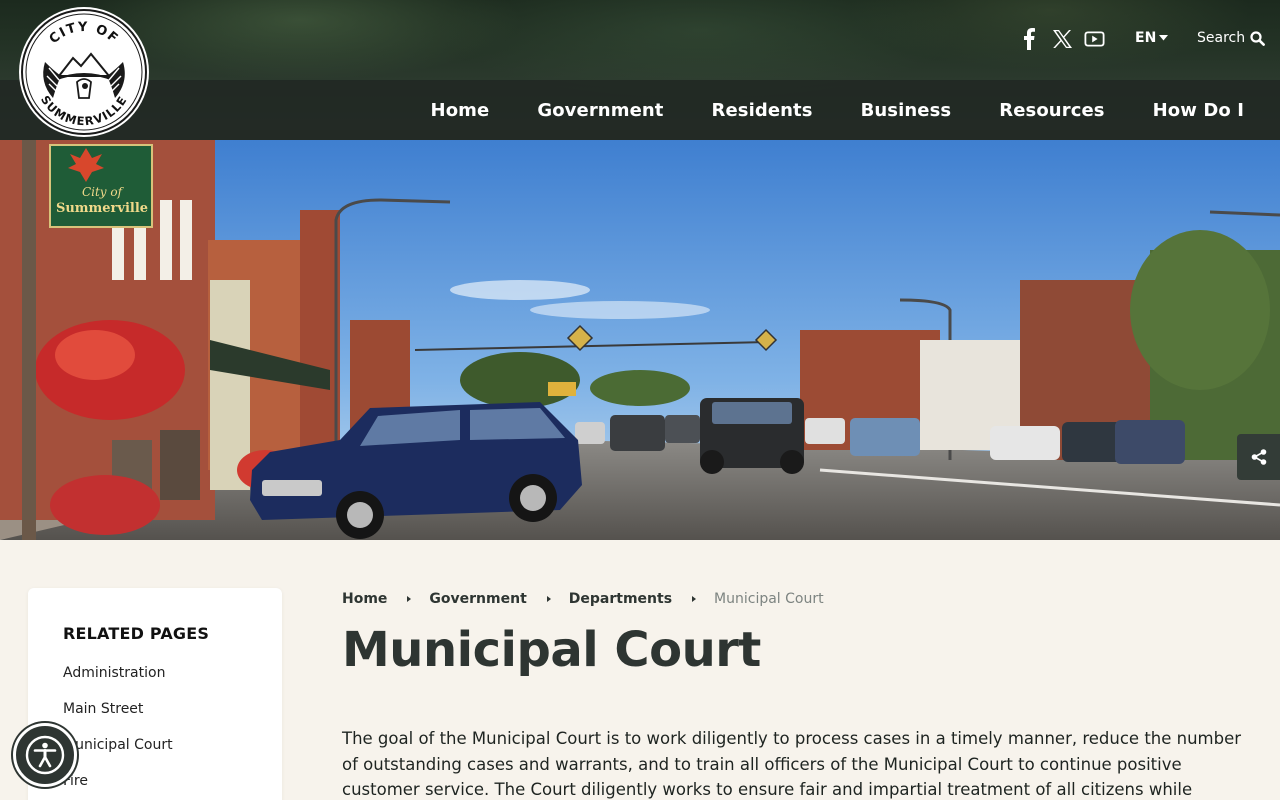 Image resolution: width=1280 pixels, height=800 pixels. Describe the element at coordinates (460, 110) in the screenshot. I see `nav-item-home: Home` at that location.